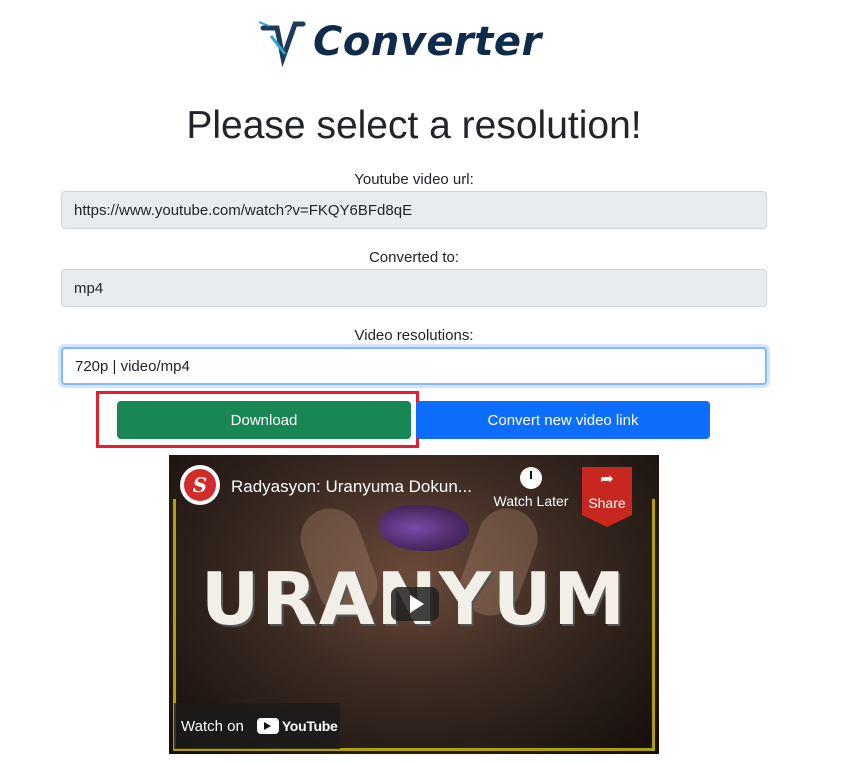 Image resolution: width=865 pixels, height=762 pixels. Describe the element at coordinates (89, 288) in the screenshot. I see `converted-value: mp4` at that location.